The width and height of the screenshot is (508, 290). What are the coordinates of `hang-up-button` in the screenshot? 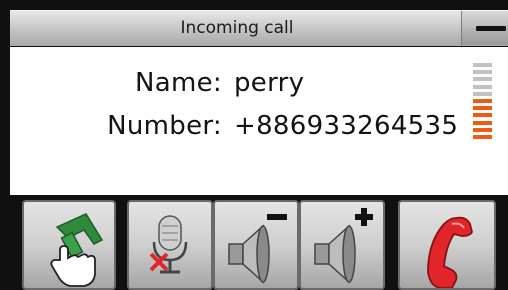 It's located at (447, 245).